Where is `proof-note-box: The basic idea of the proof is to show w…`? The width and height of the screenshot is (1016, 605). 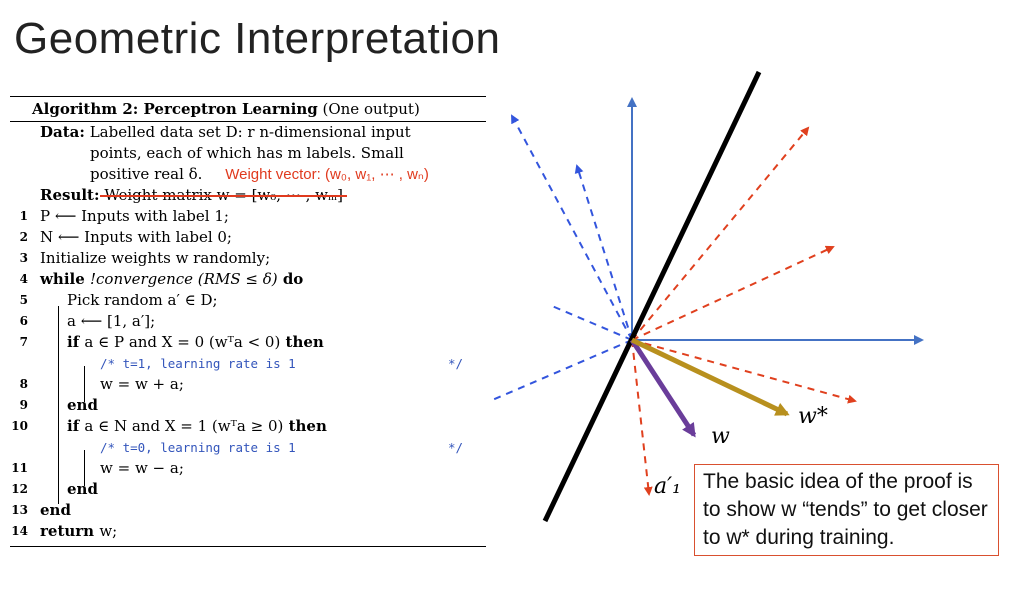 proof-note-box: The basic idea of the proof is to show w… is located at coordinates (846, 510).